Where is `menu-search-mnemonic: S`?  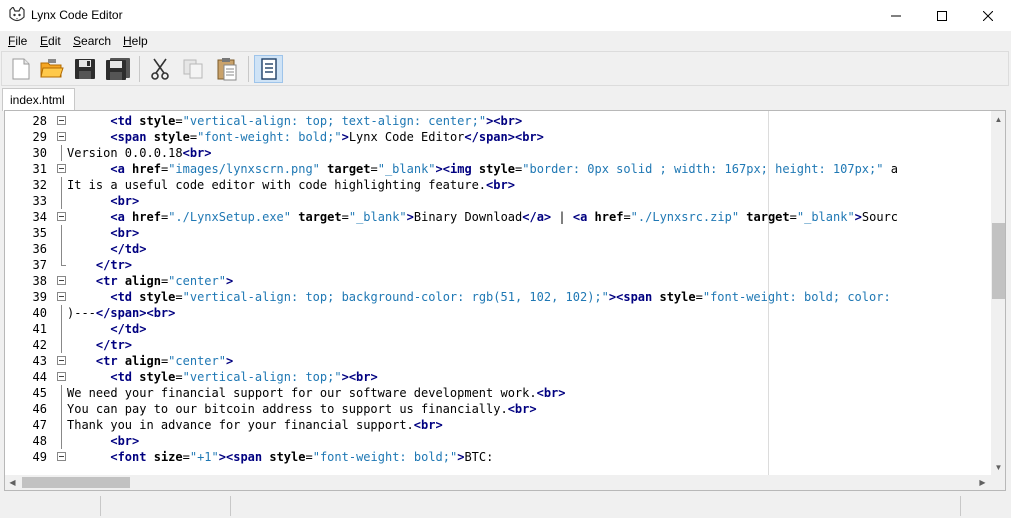 menu-search-mnemonic: S is located at coordinates (77, 41).